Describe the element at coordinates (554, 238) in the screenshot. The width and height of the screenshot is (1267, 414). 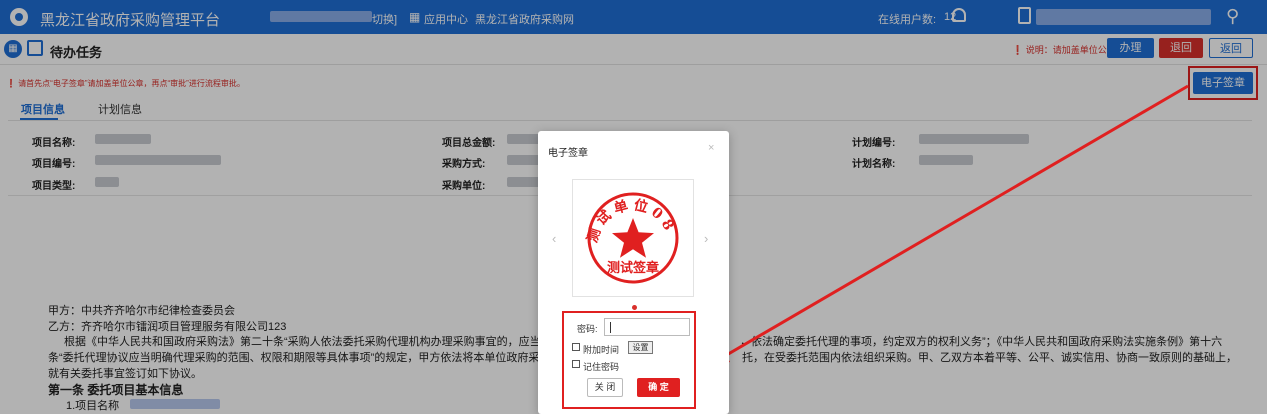
I see `prev-stamp-icon: ‹` at that location.